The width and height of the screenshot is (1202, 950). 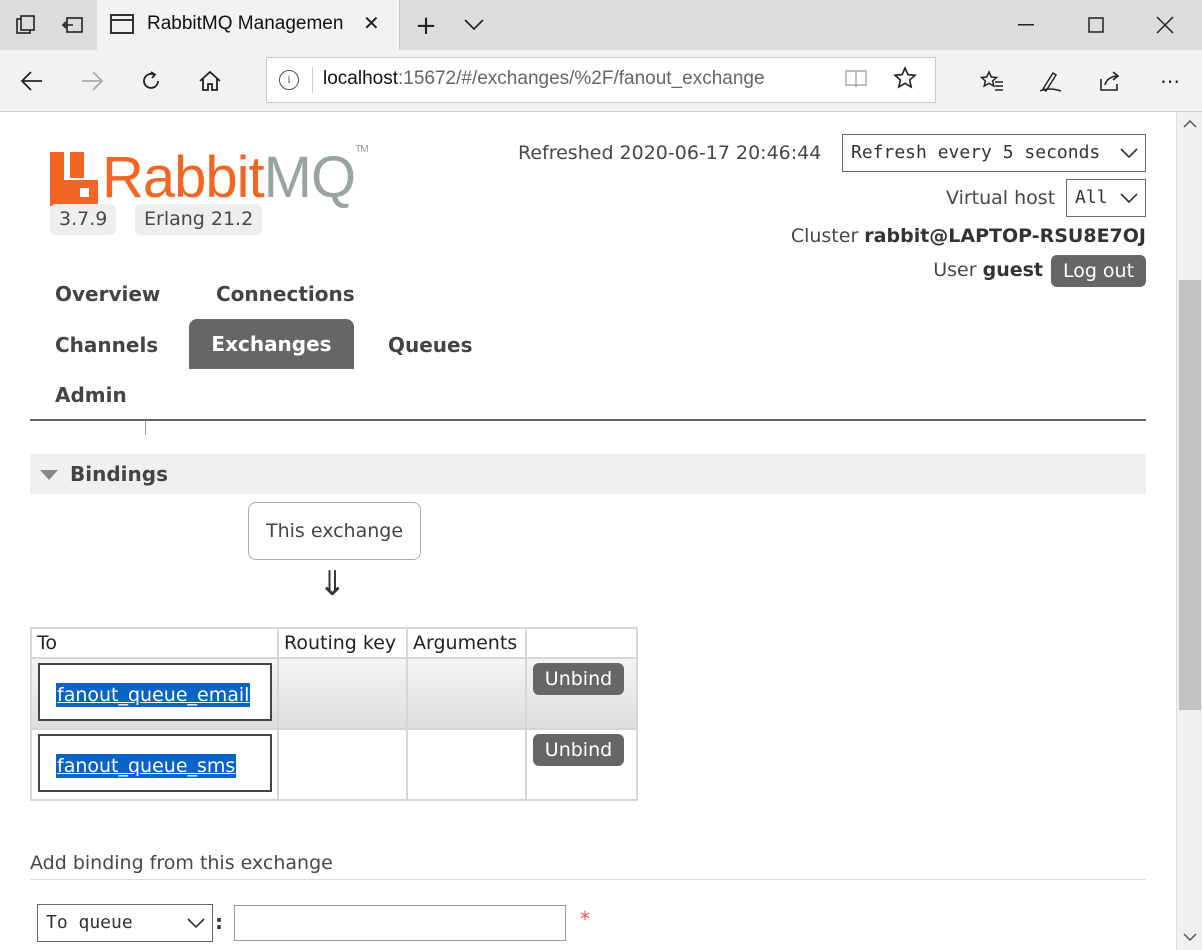 What do you see at coordinates (585, 919) in the screenshot?
I see `required-asterisk: *` at bounding box center [585, 919].